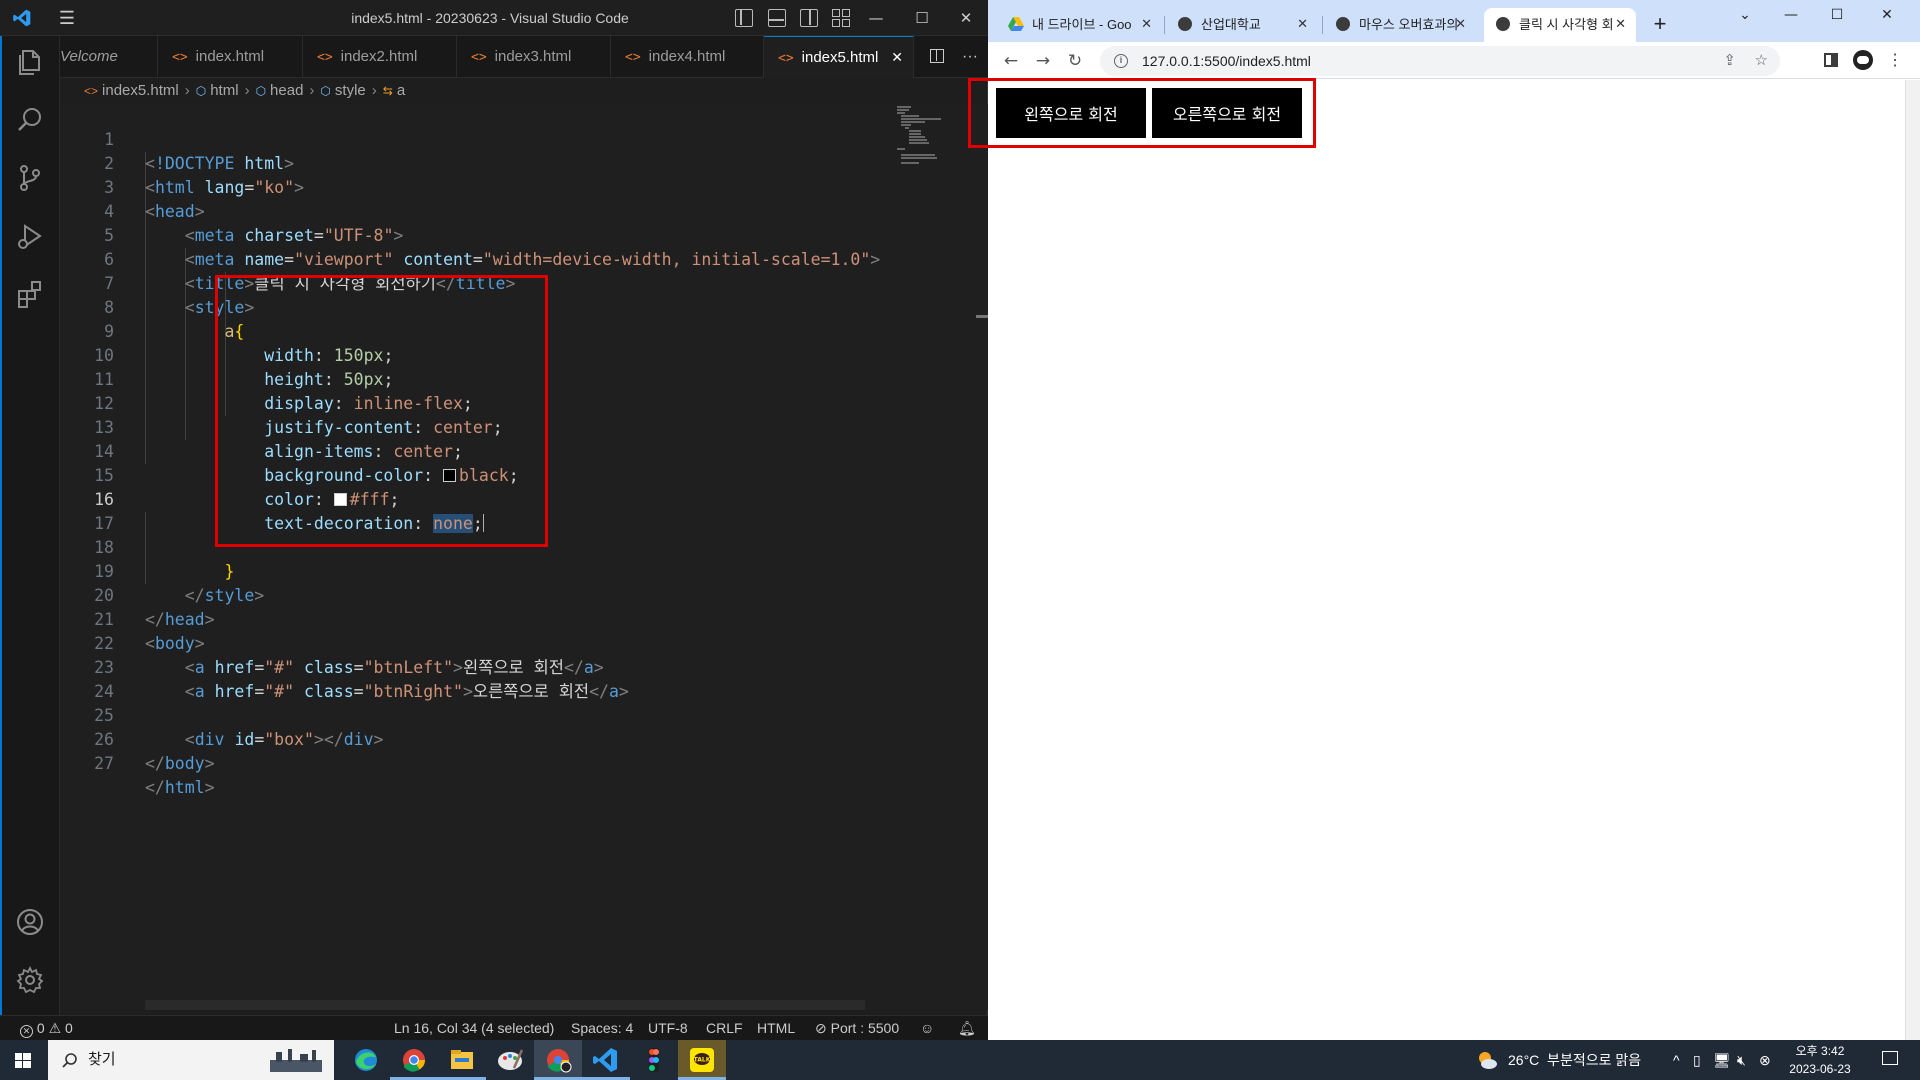 The image size is (1920, 1080). What do you see at coordinates (22, 18) in the screenshot?
I see `vscode-logo-icon` at bounding box center [22, 18].